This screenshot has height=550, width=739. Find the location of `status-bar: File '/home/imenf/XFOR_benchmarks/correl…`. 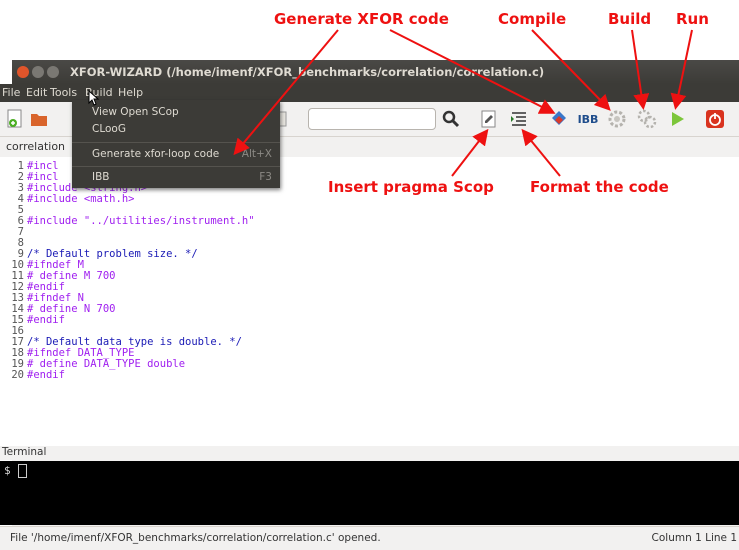

status-bar: File '/home/imenf/XFOR_benchmarks/correl… is located at coordinates (369, 538).